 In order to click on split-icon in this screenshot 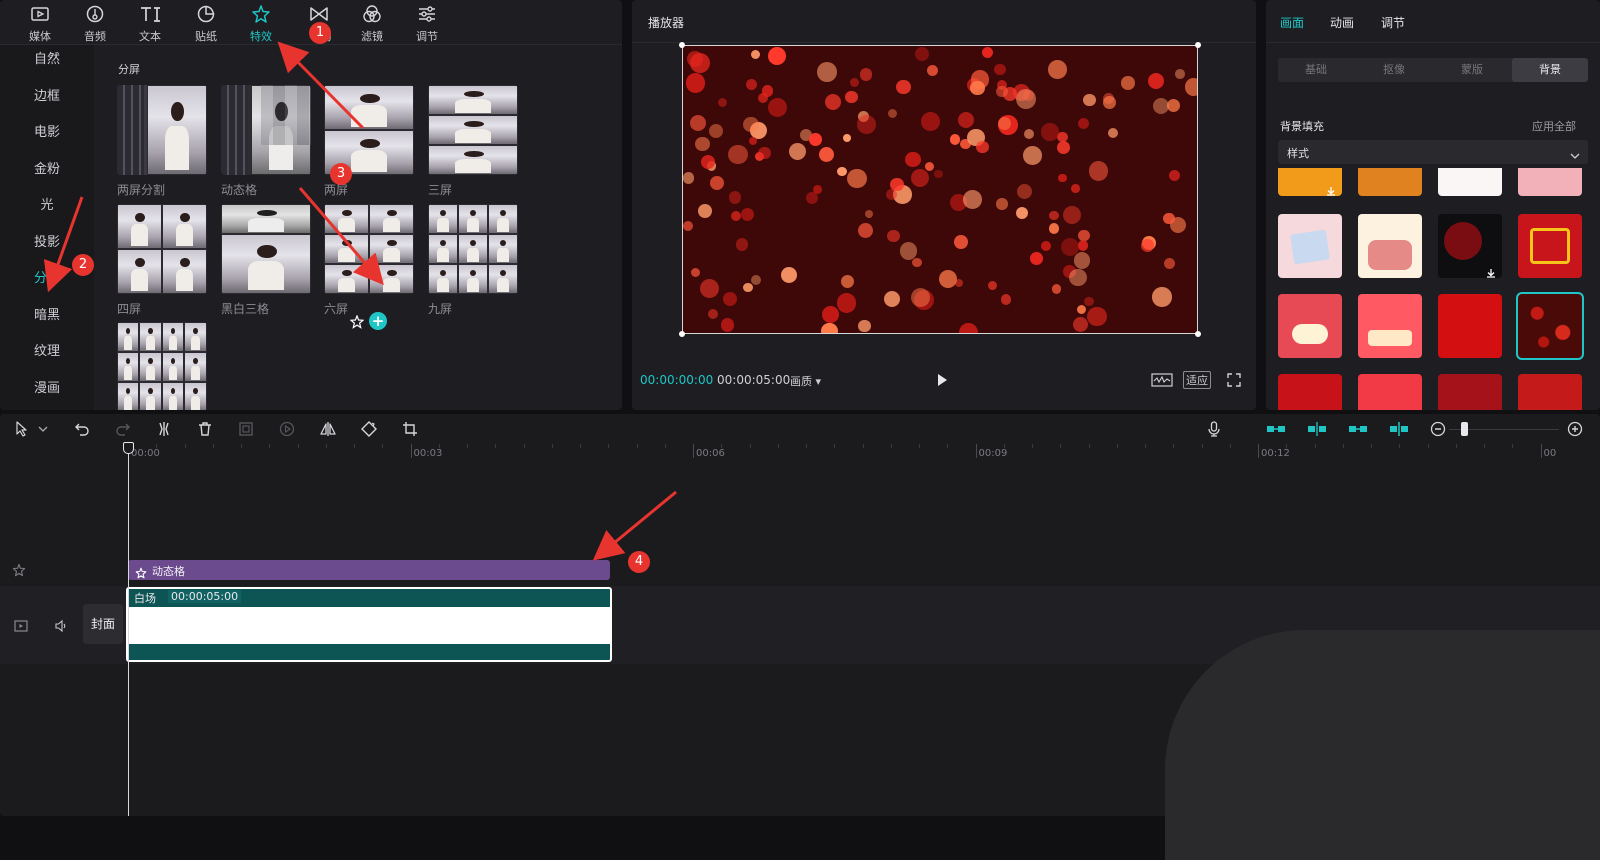, I will do `click(164, 429)`.